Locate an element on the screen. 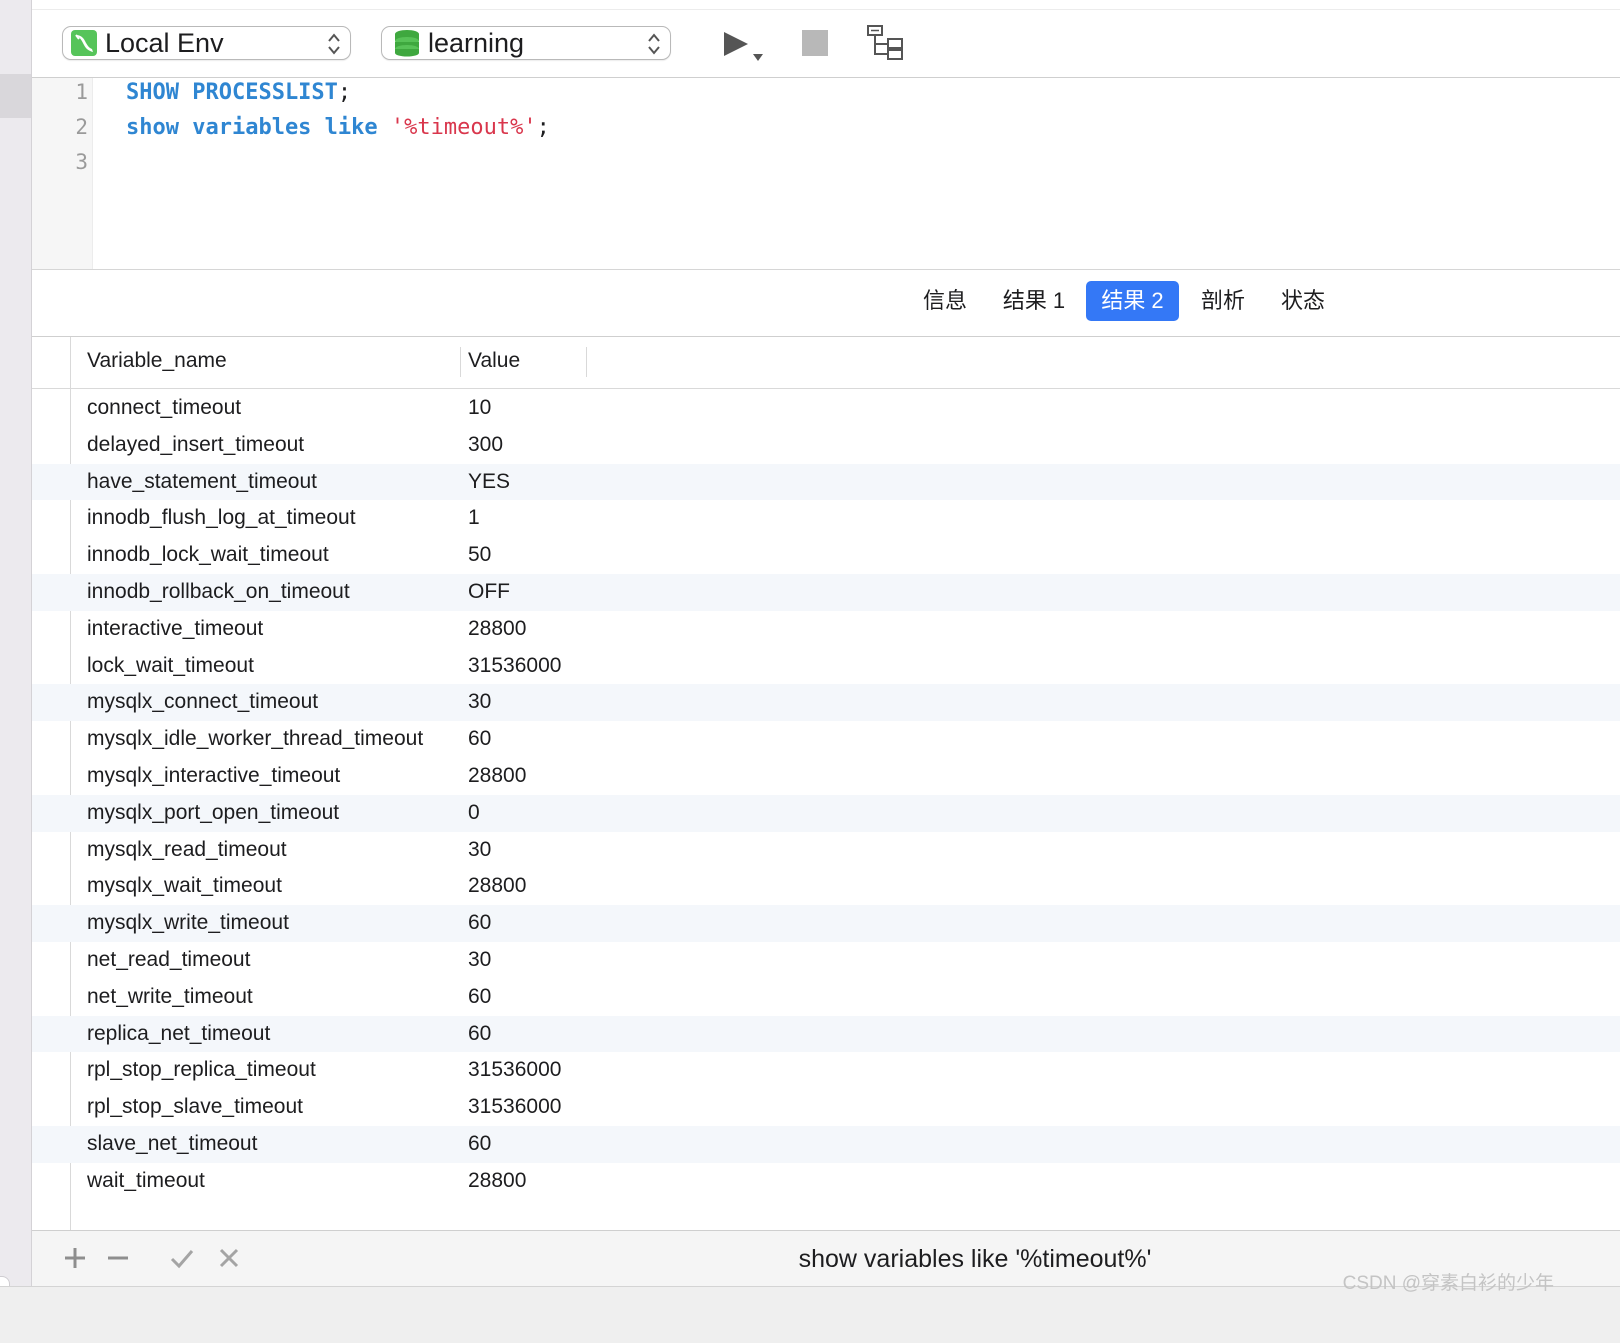 The height and width of the screenshot is (1343, 1620). cell-variable-name: have_statement_timeout is located at coordinates (202, 482).